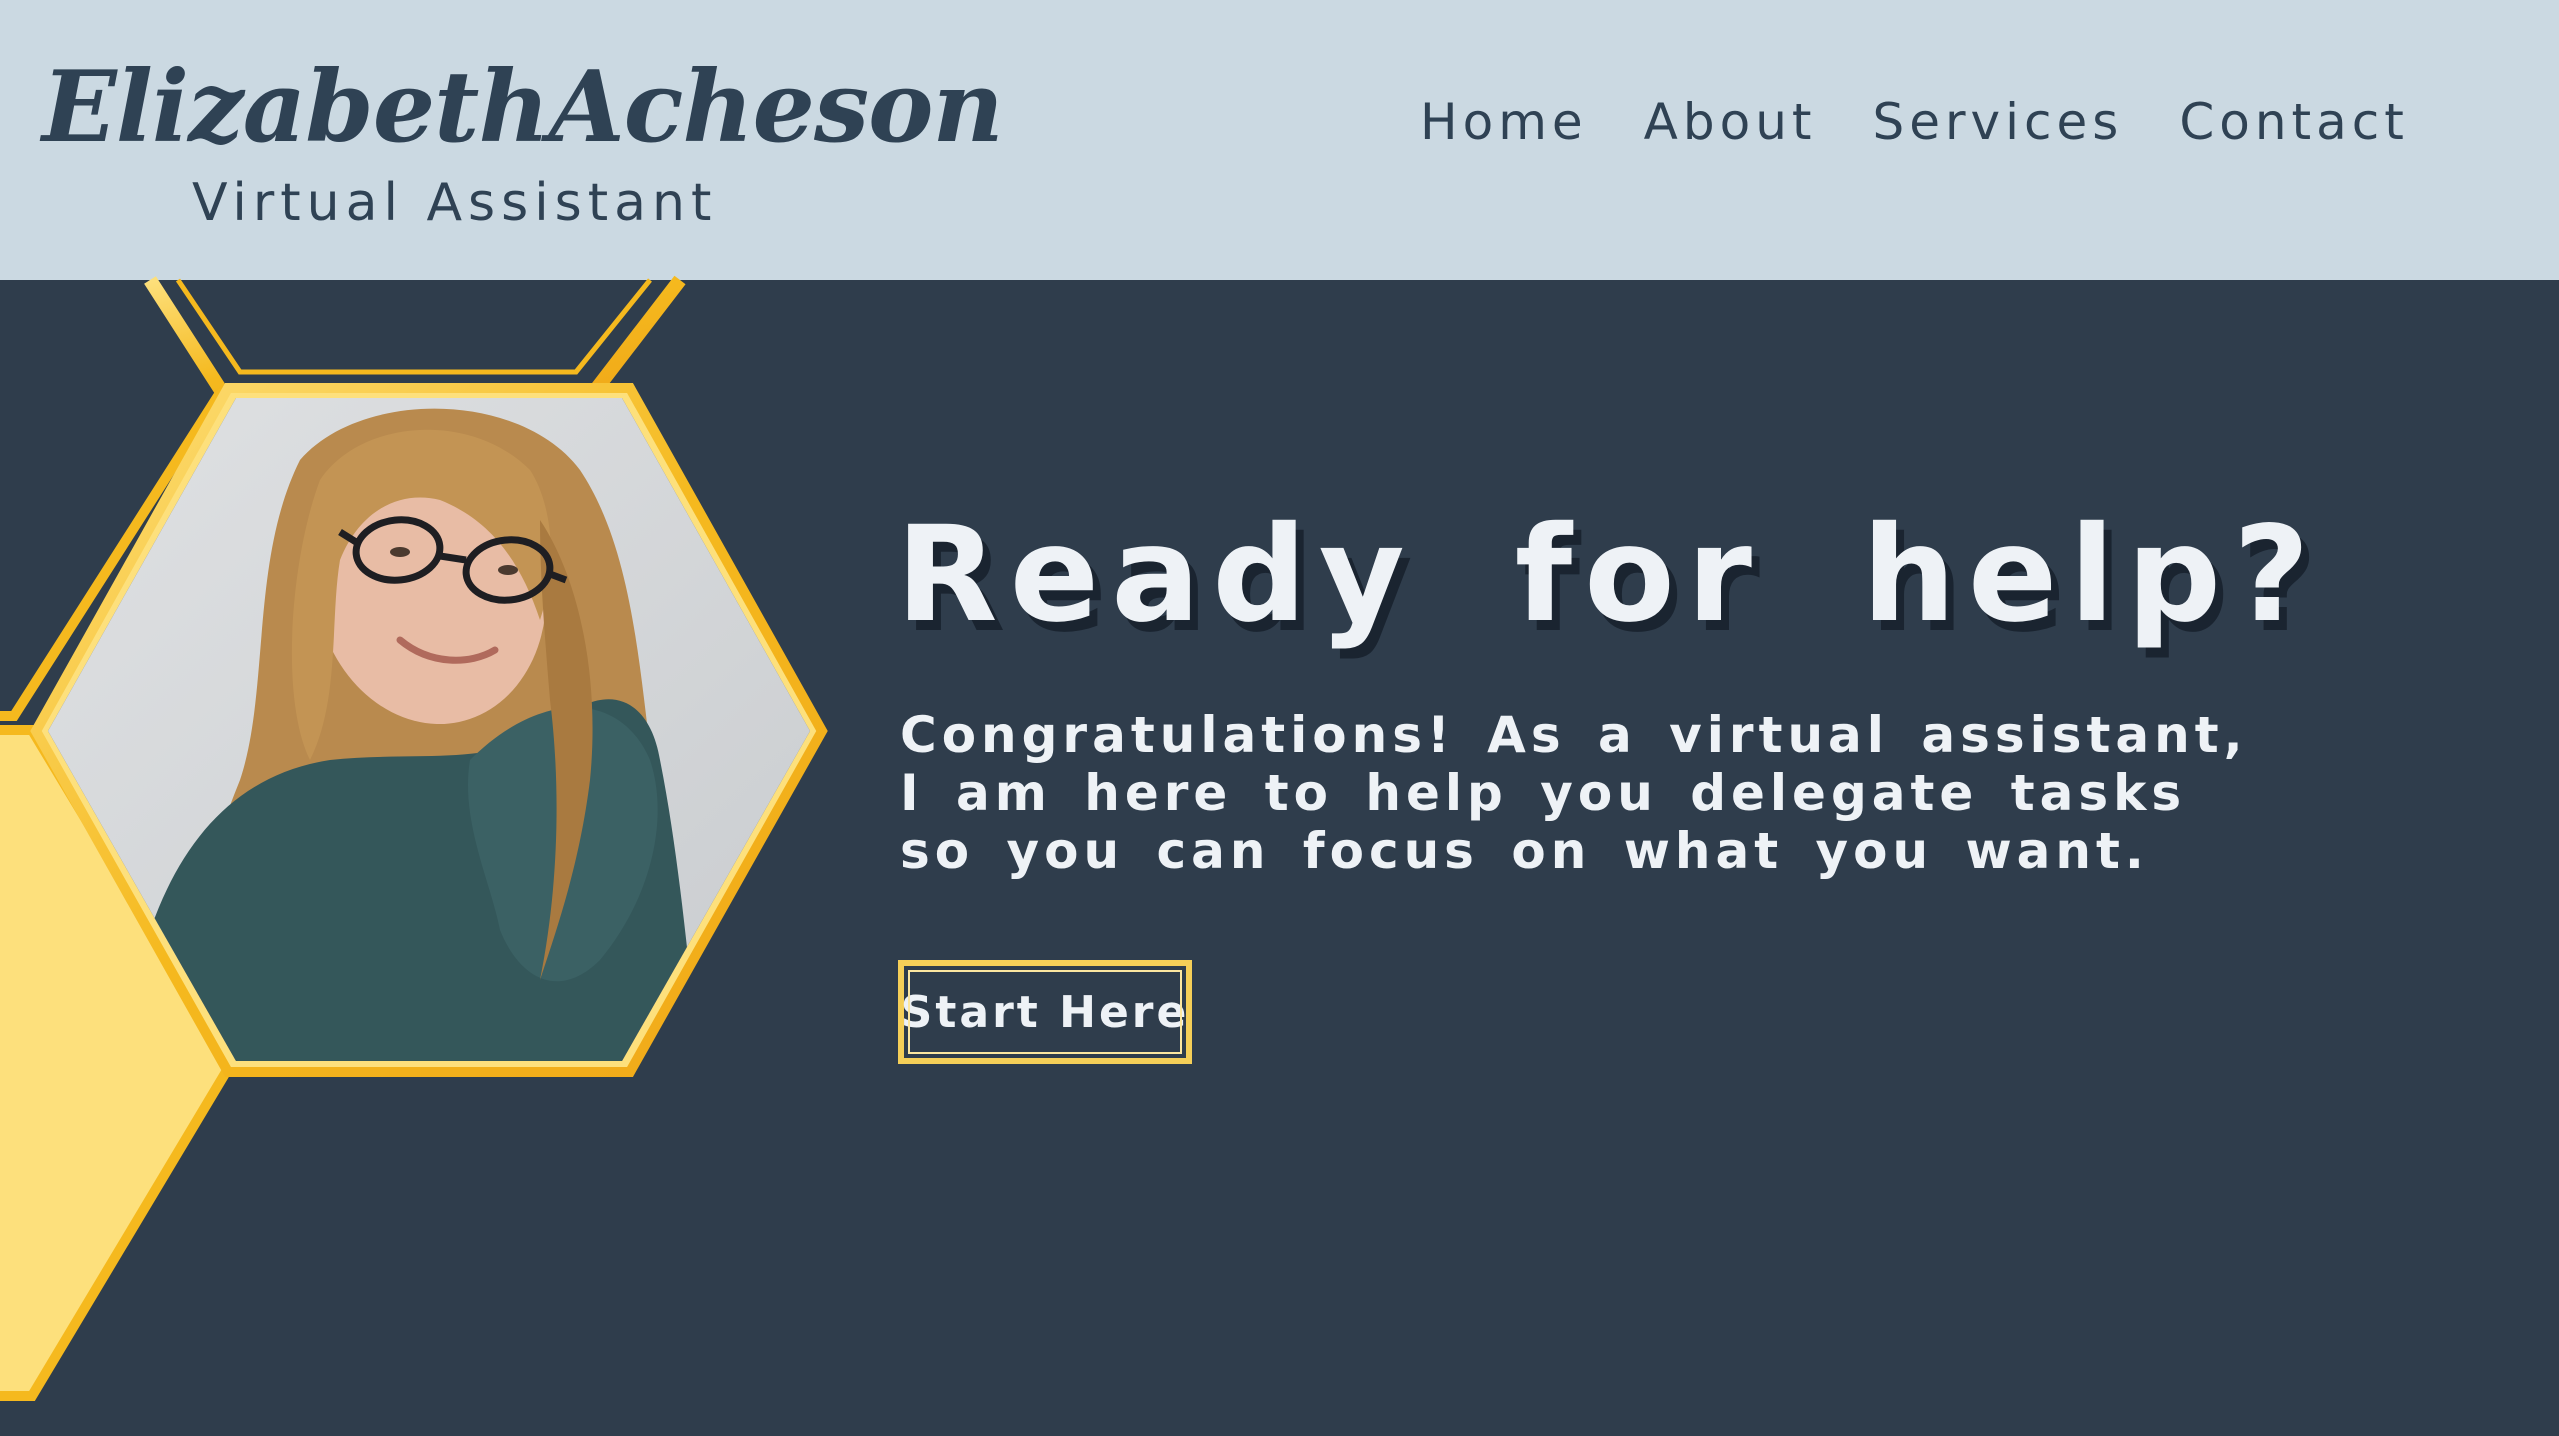 The image size is (2559, 1436). I want to click on hero-text-line-1: Congratulations! As a virtual assistant,, so click(1574, 735).